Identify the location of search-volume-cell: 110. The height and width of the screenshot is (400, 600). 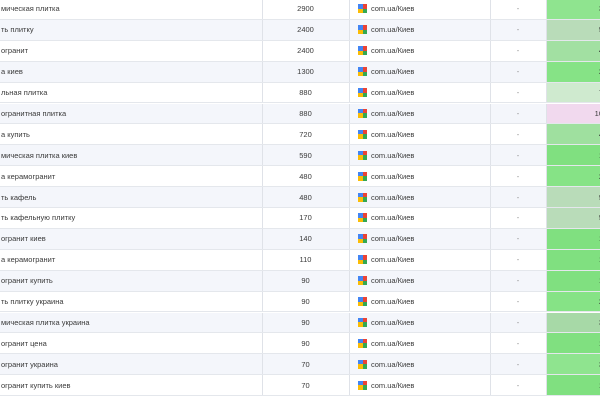
(305, 260).